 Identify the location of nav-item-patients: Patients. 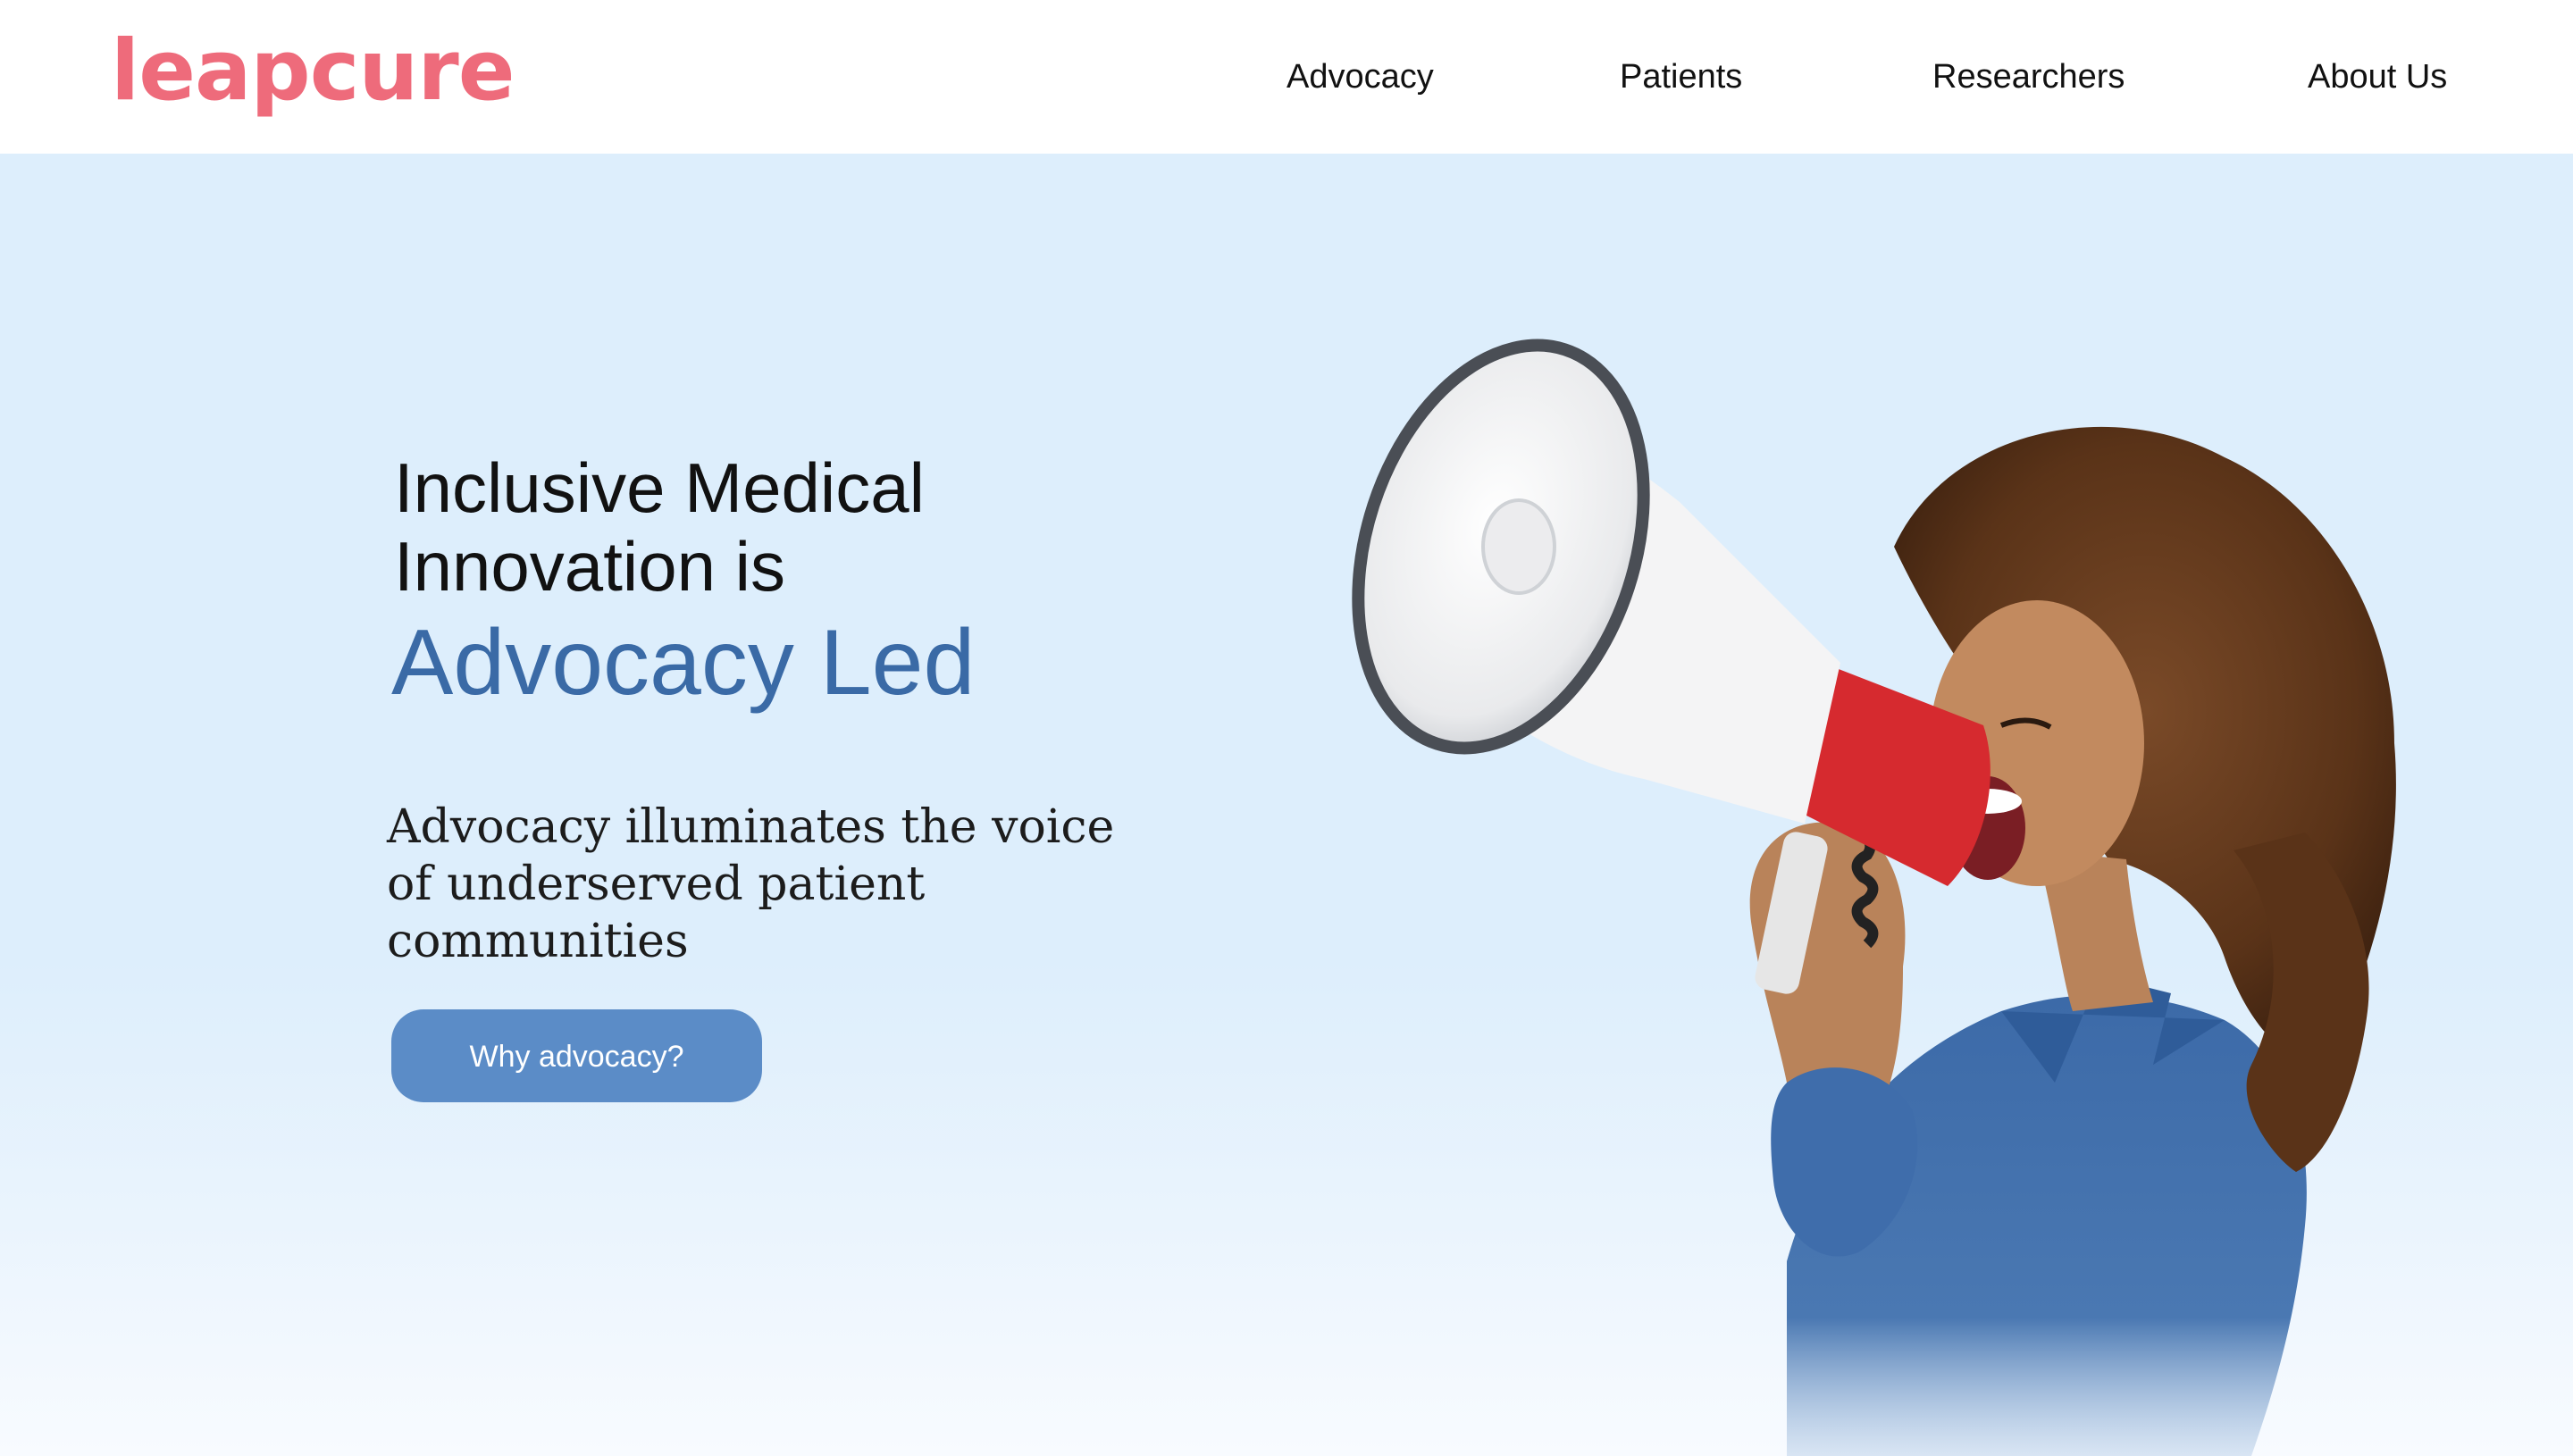
(1681, 77).